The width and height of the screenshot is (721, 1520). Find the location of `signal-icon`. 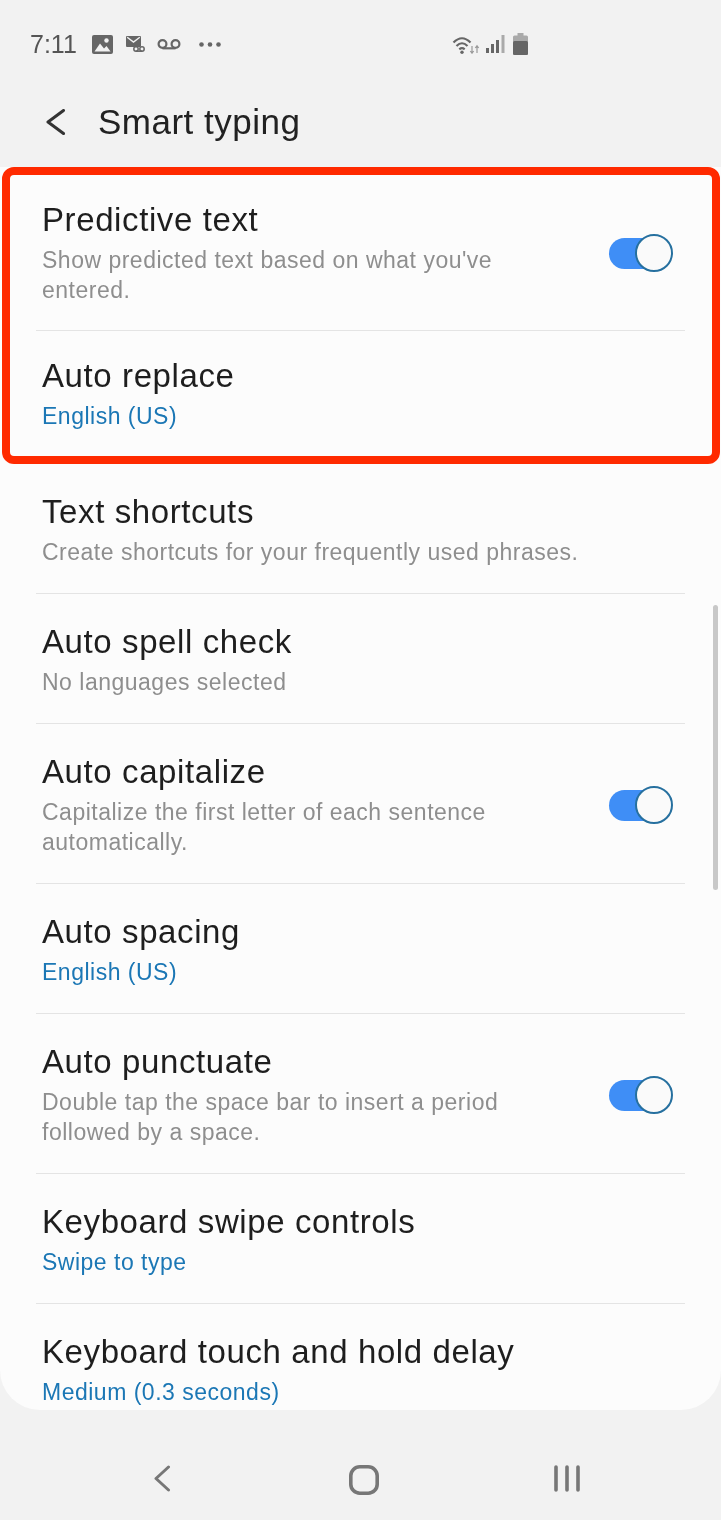

signal-icon is located at coordinates (495, 44).